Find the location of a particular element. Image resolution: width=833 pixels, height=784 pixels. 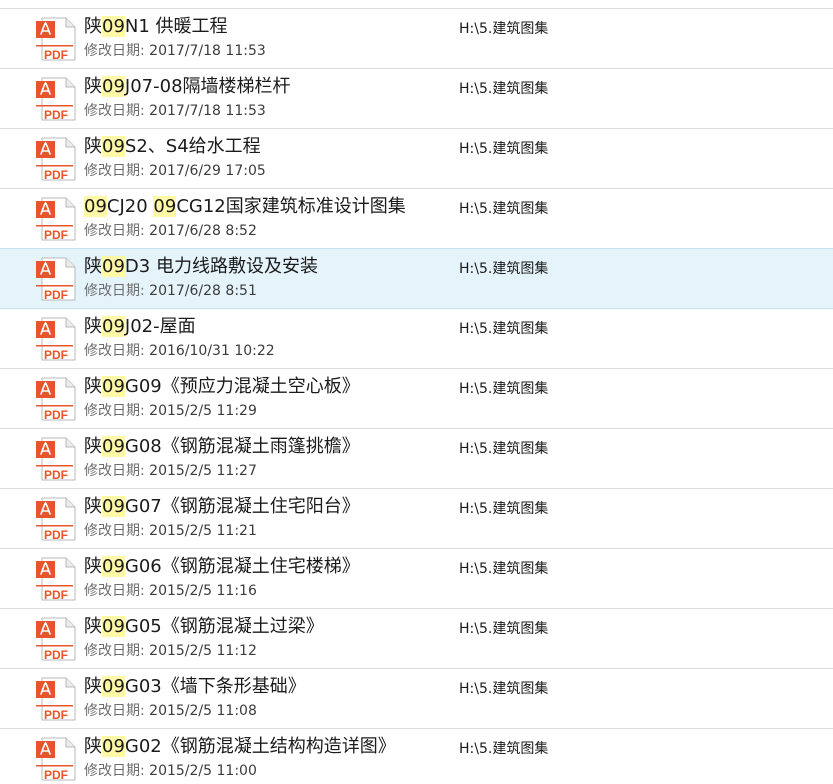

file-modified: 修改日期: 2015/2/5 11:08 is located at coordinates (170, 711).